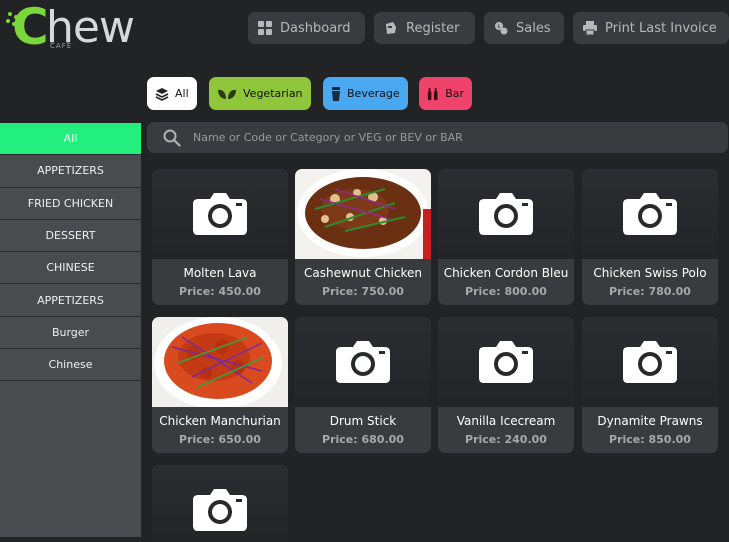 This screenshot has width=729, height=542. Describe the element at coordinates (30, 28) in the screenshot. I see `logo-c: C` at that location.